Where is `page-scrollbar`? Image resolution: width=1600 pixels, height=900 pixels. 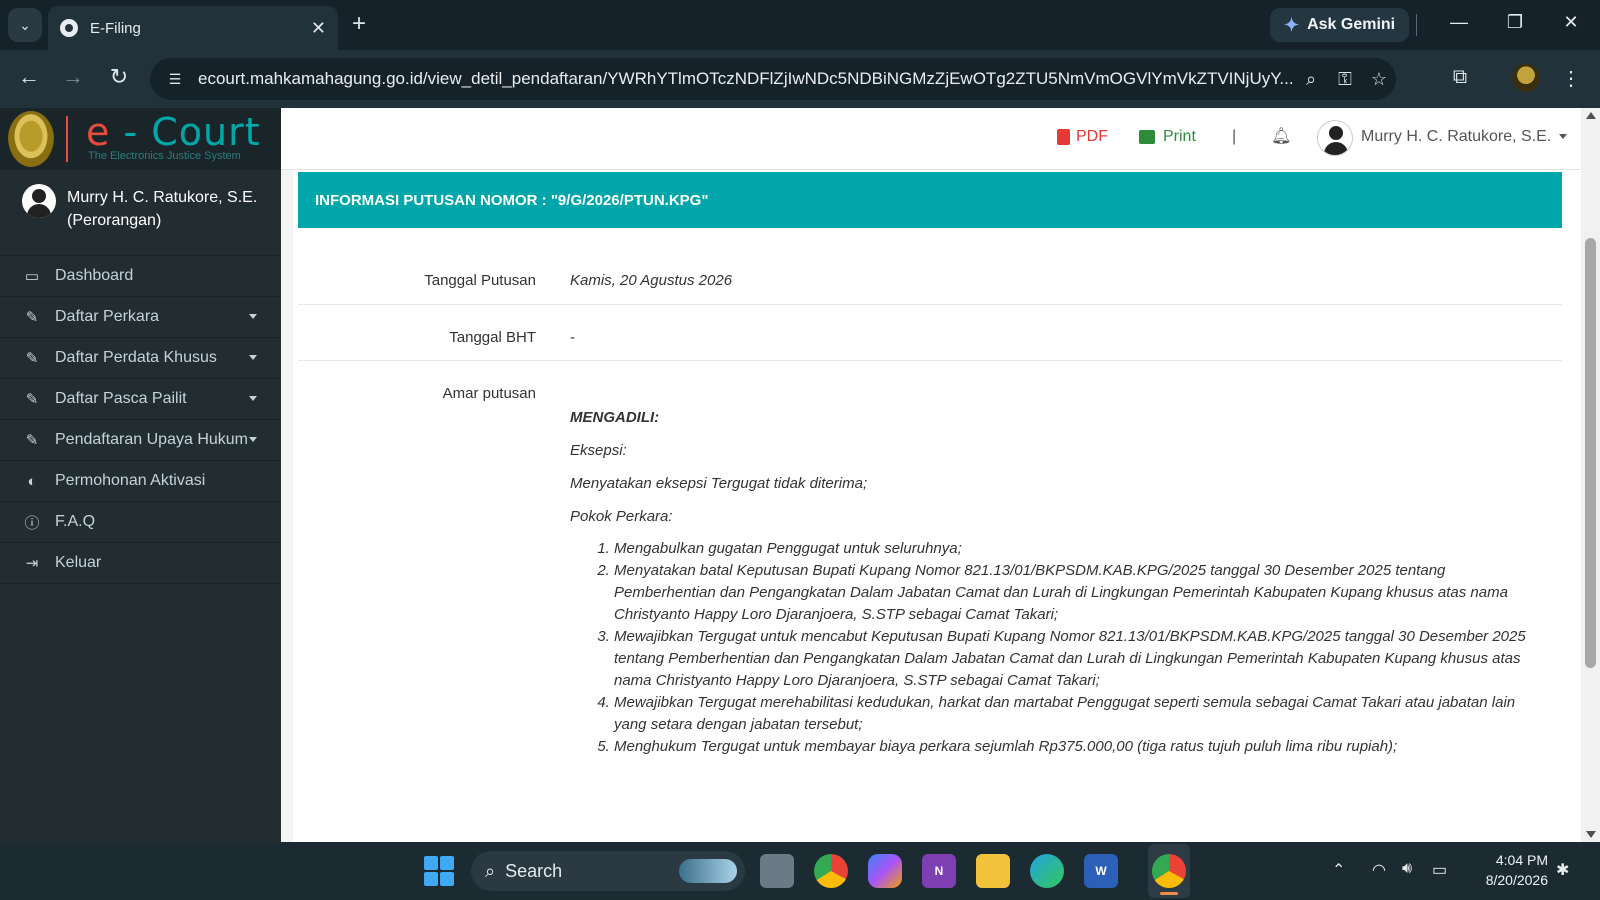
page-scrollbar is located at coordinates (1590, 475).